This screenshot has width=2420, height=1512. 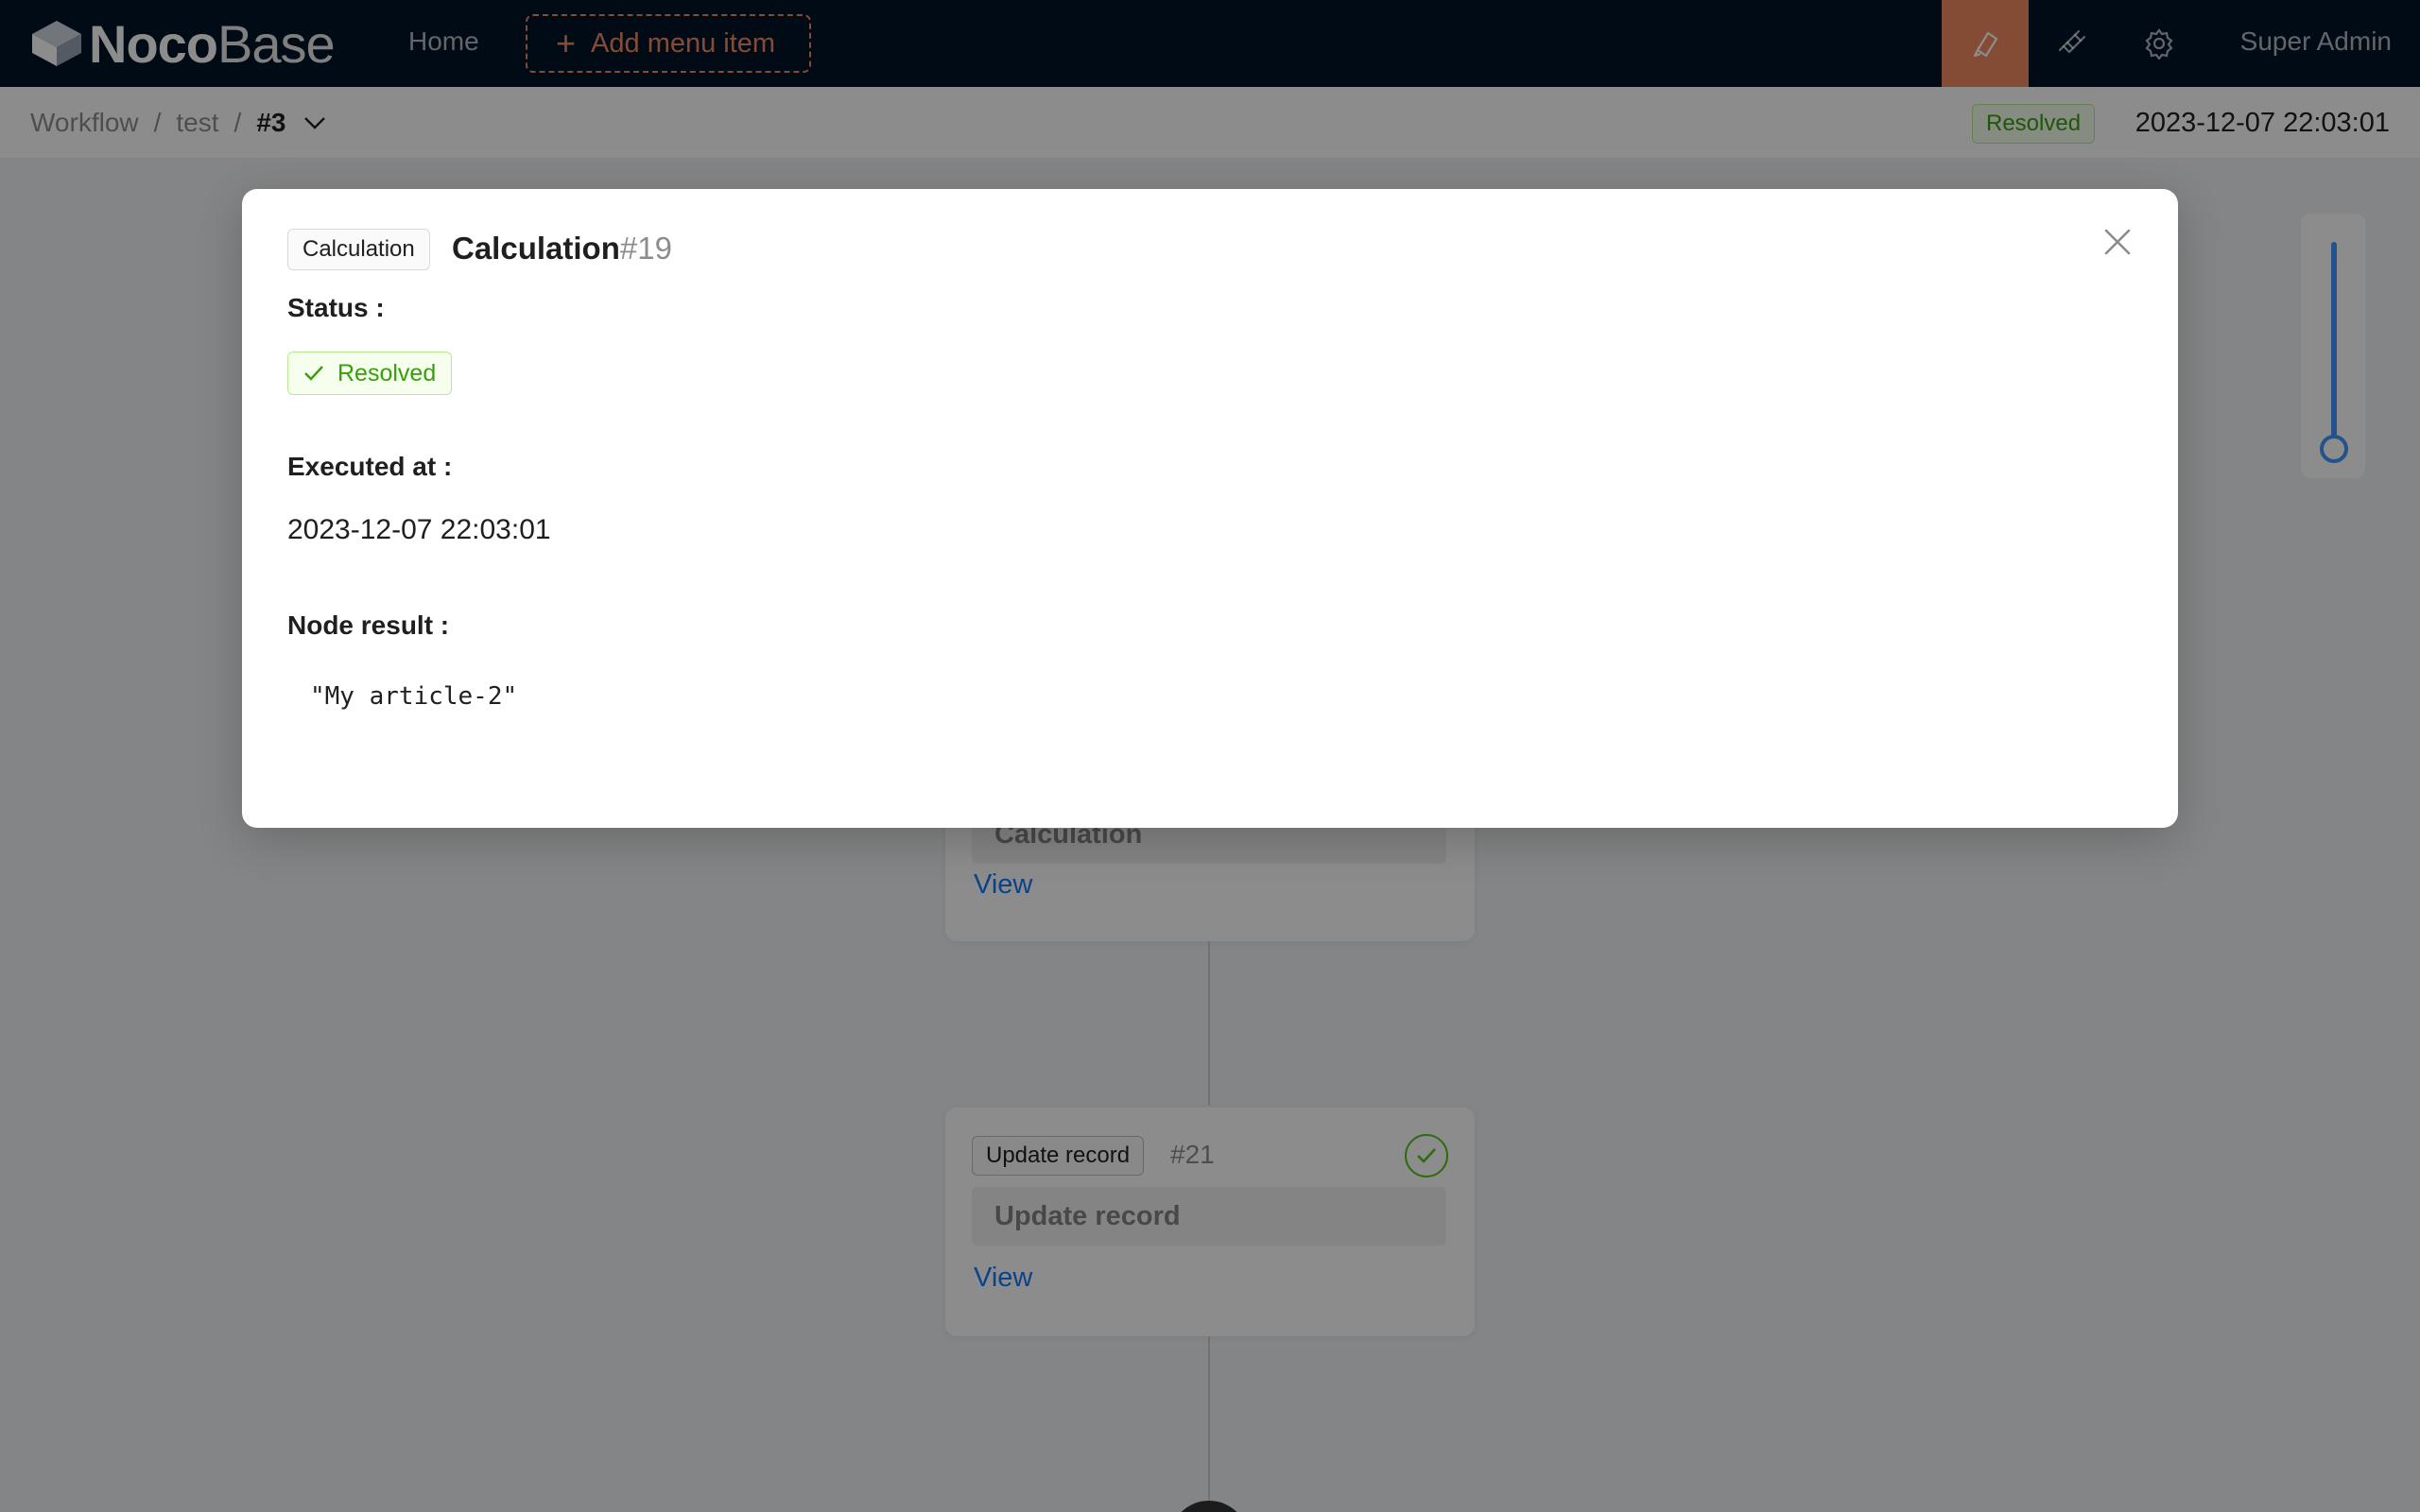 I want to click on status-badge: Resolved, so click(x=370, y=373).